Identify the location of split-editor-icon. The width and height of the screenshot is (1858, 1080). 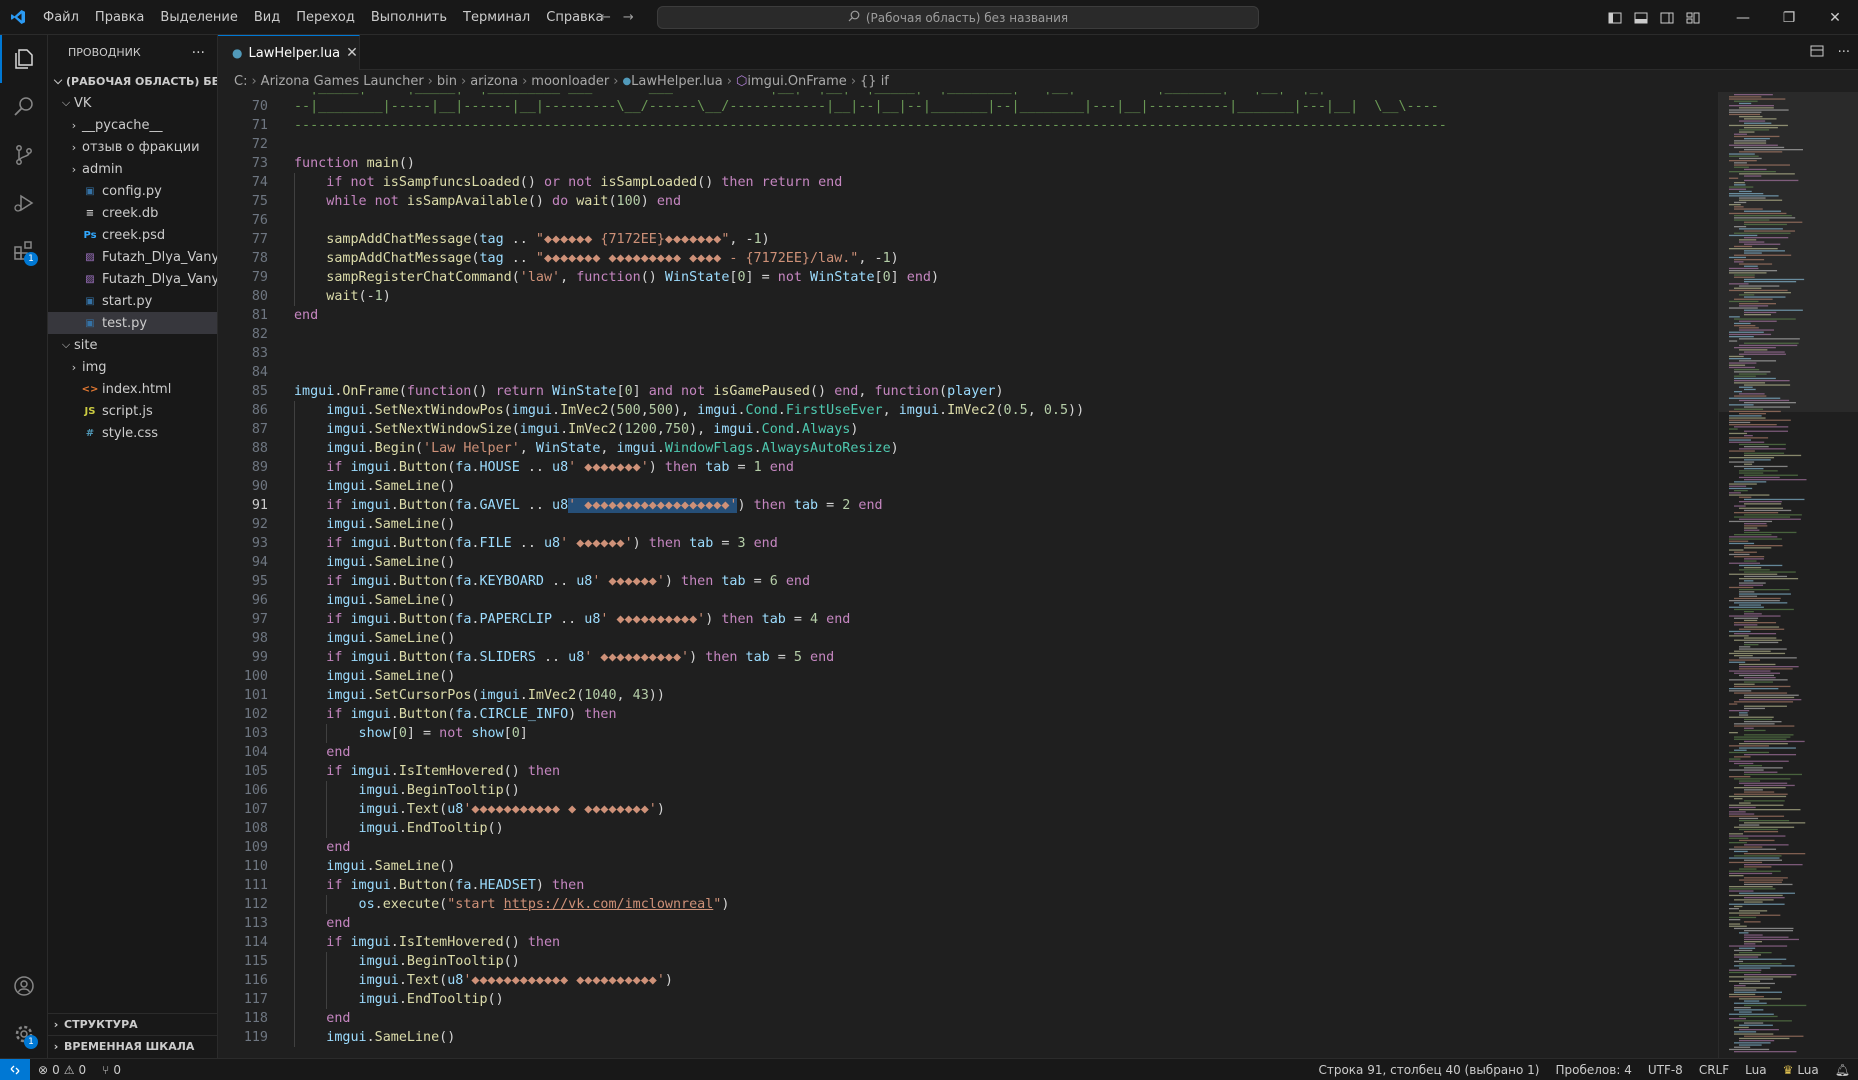
(1817, 53).